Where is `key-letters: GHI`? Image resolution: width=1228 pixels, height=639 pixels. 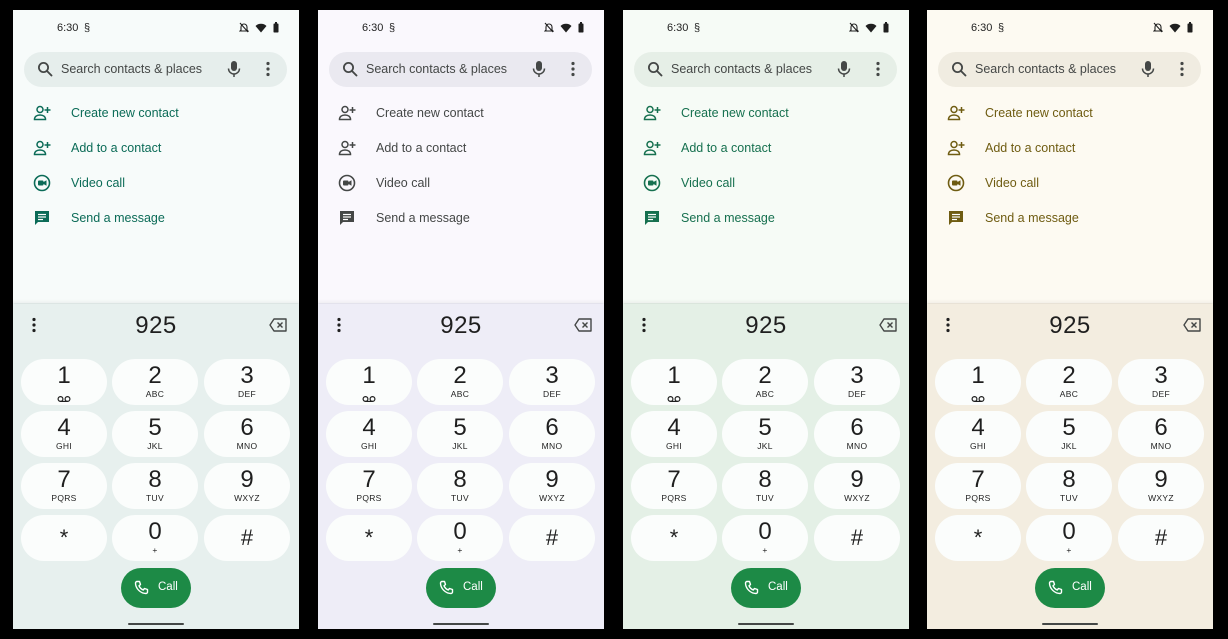 key-letters: GHI is located at coordinates (368, 446).